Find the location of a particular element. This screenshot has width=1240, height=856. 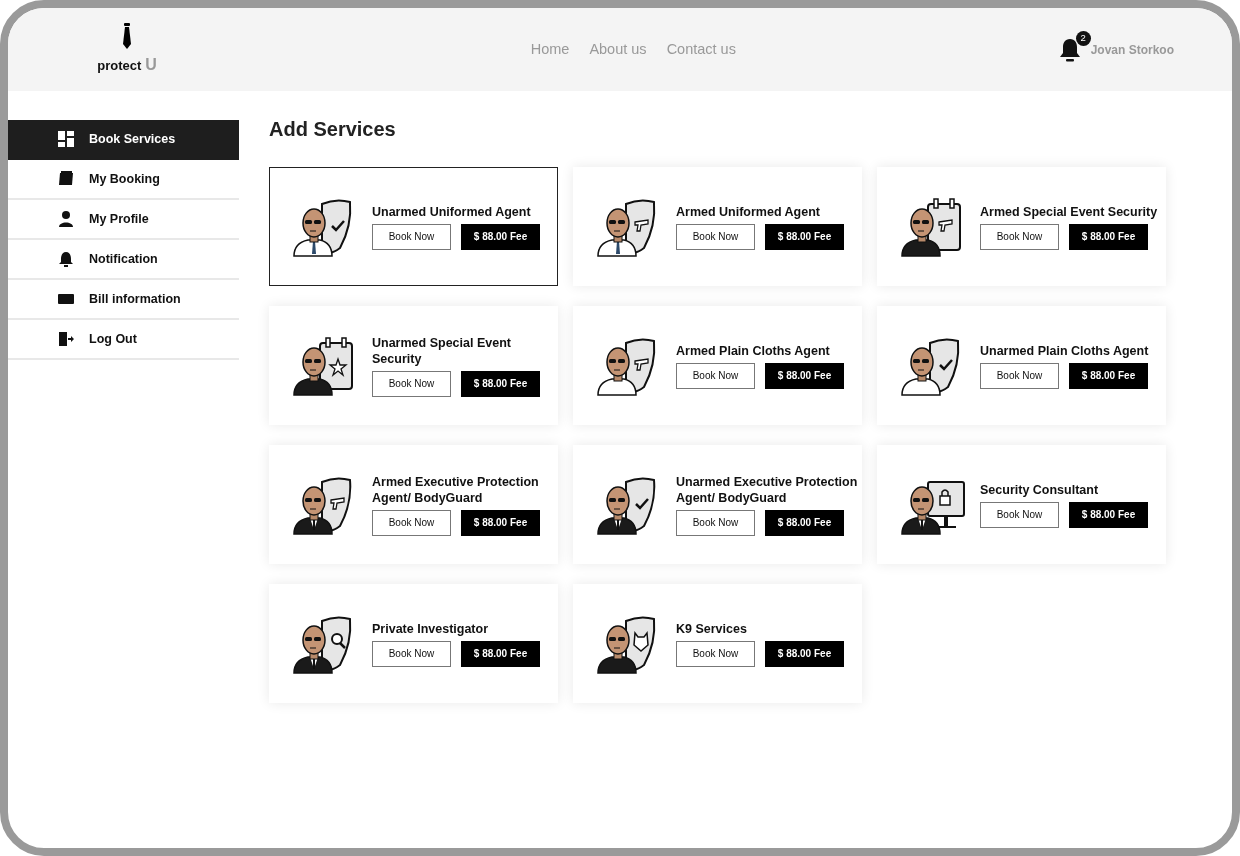

service-name: Armed Uniformed Agent is located at coordinates (748, 211).